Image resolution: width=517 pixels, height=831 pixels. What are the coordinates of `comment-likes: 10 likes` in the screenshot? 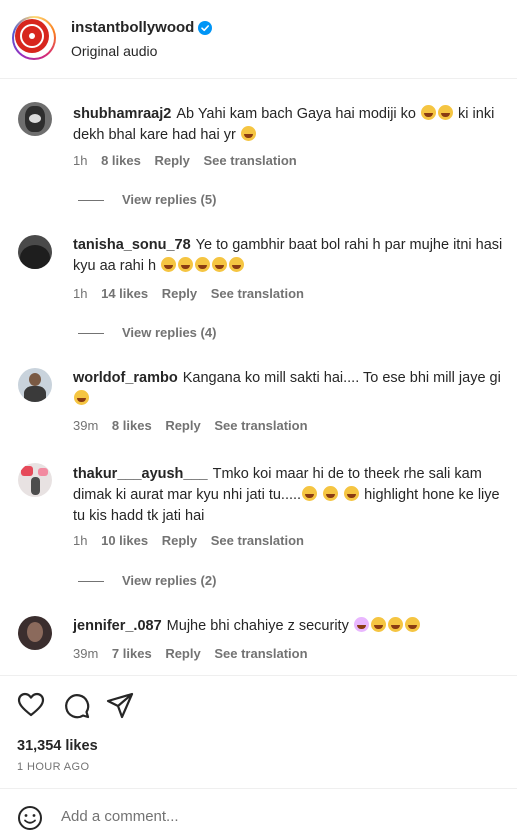 It's located at (124, 540).